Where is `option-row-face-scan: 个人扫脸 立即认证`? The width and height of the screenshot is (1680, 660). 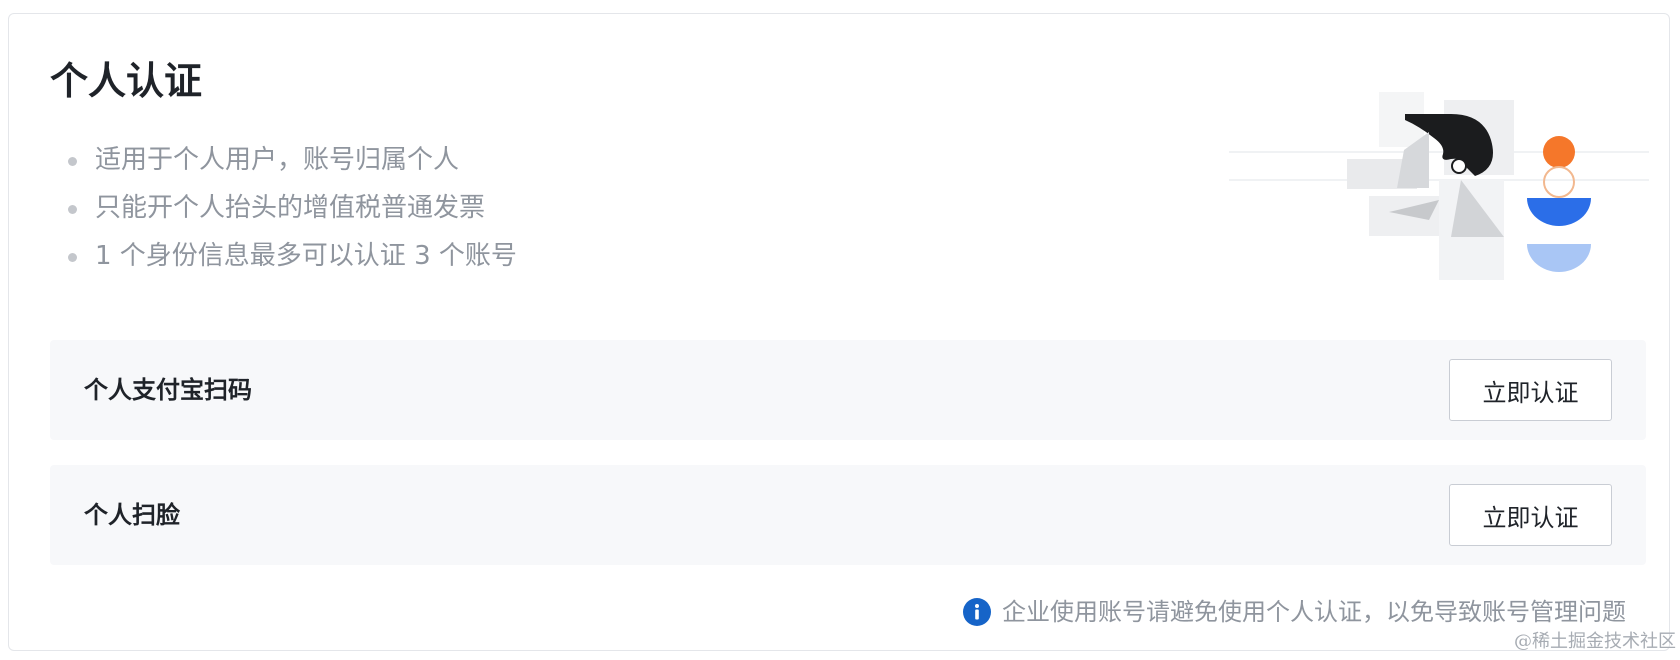 option-row-face-scan: 个人扫脸 立即认证 is located at coordinates (848, 515).